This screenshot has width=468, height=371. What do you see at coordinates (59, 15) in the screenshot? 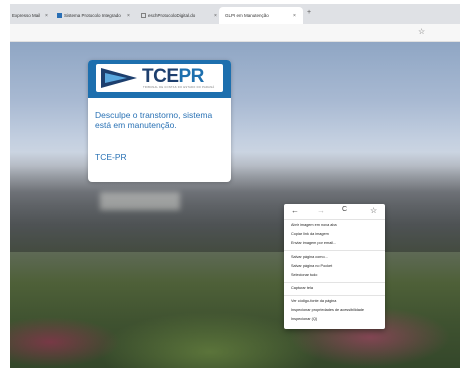
I see `favicon-icon` at bounding box center [59, 15].